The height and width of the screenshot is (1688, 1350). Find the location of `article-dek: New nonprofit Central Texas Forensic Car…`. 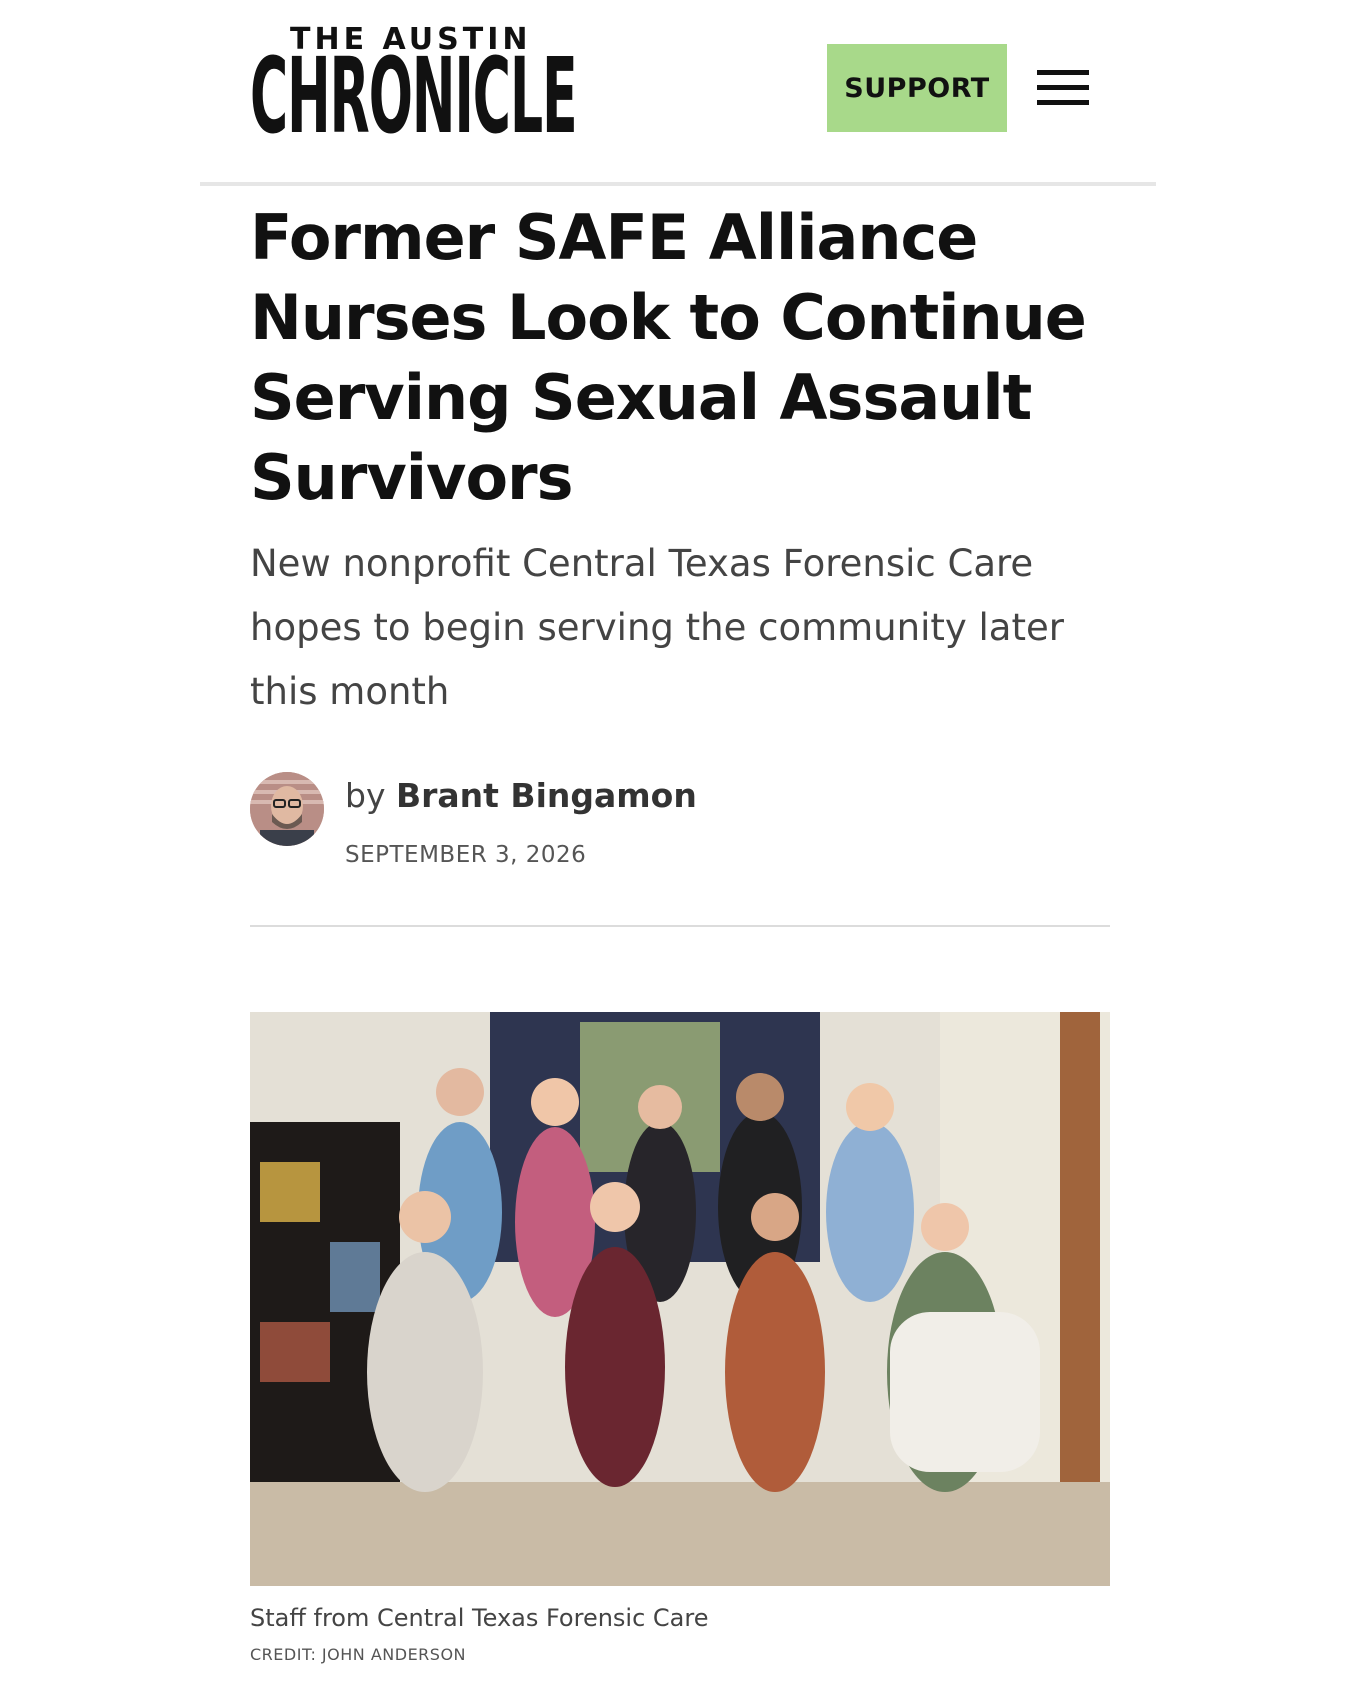

article-dek: New nonprofit Central Texas Forensic Car… is located at coordinates (657, 627).